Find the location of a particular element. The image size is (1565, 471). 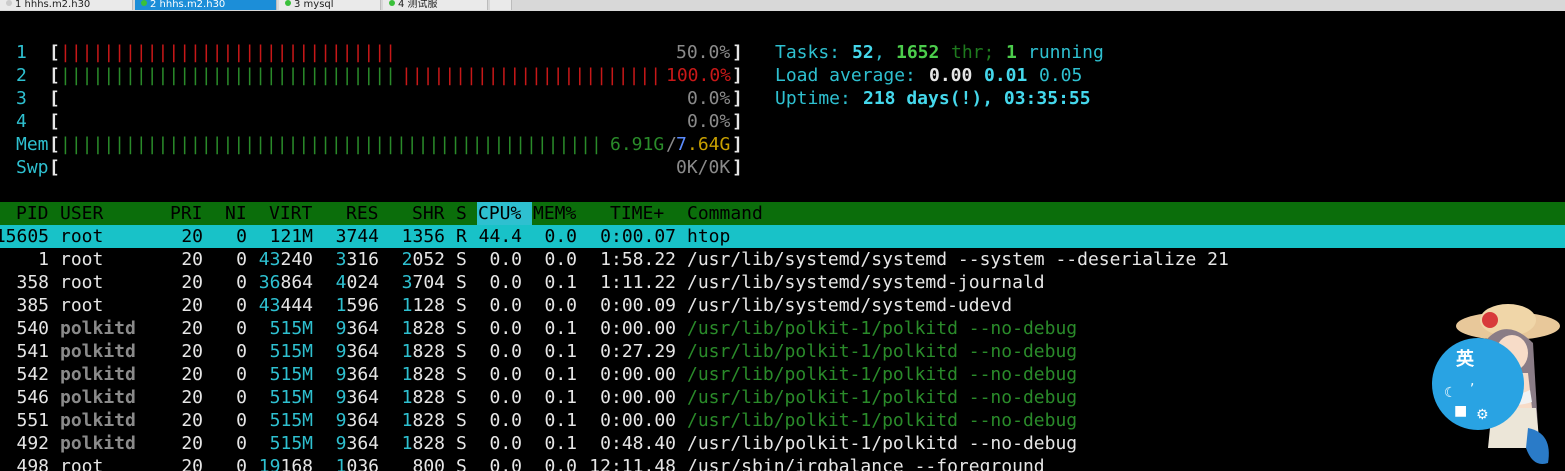

cell-state: R is located at coordinates (461, 236).